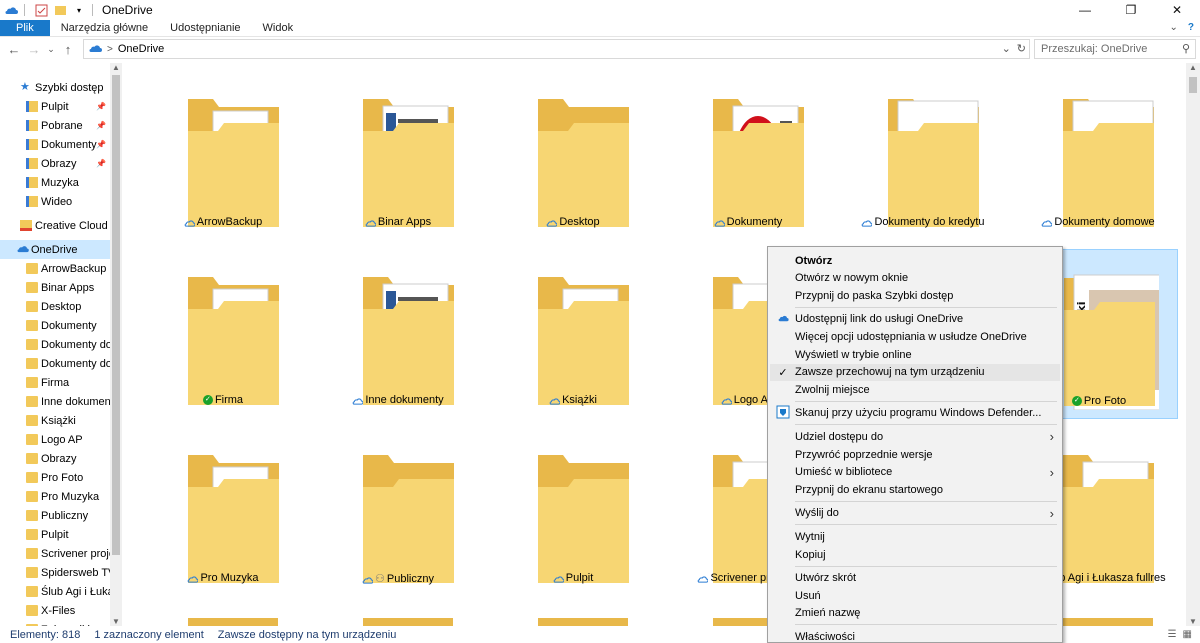  I want to click on context-menu-item: Usuń, so click(915, 595).